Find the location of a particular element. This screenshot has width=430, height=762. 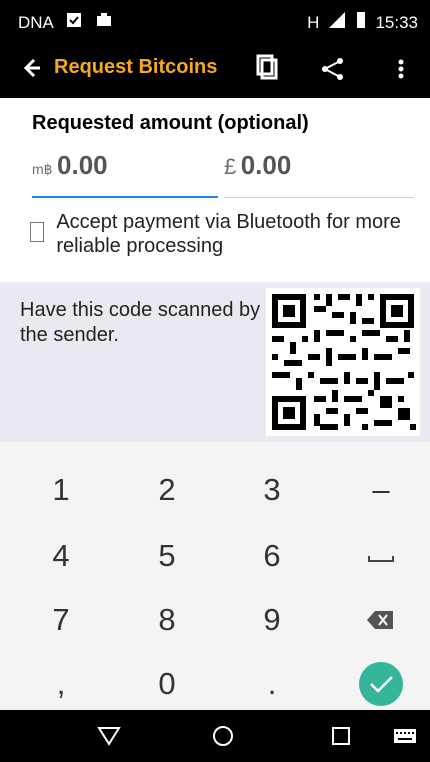

key-7: 7 is located at coordinates (61, 620).